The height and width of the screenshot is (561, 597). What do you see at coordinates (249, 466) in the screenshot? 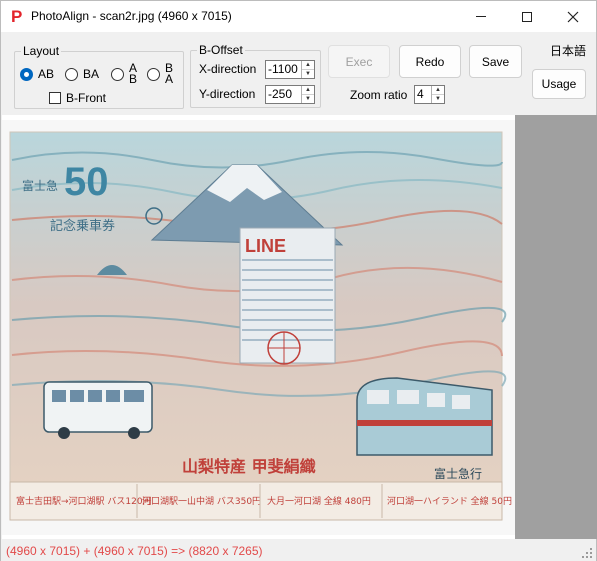
I see `poster-center-title: 山梨特産 甲斐絹織` at bounding box center [249, 466].